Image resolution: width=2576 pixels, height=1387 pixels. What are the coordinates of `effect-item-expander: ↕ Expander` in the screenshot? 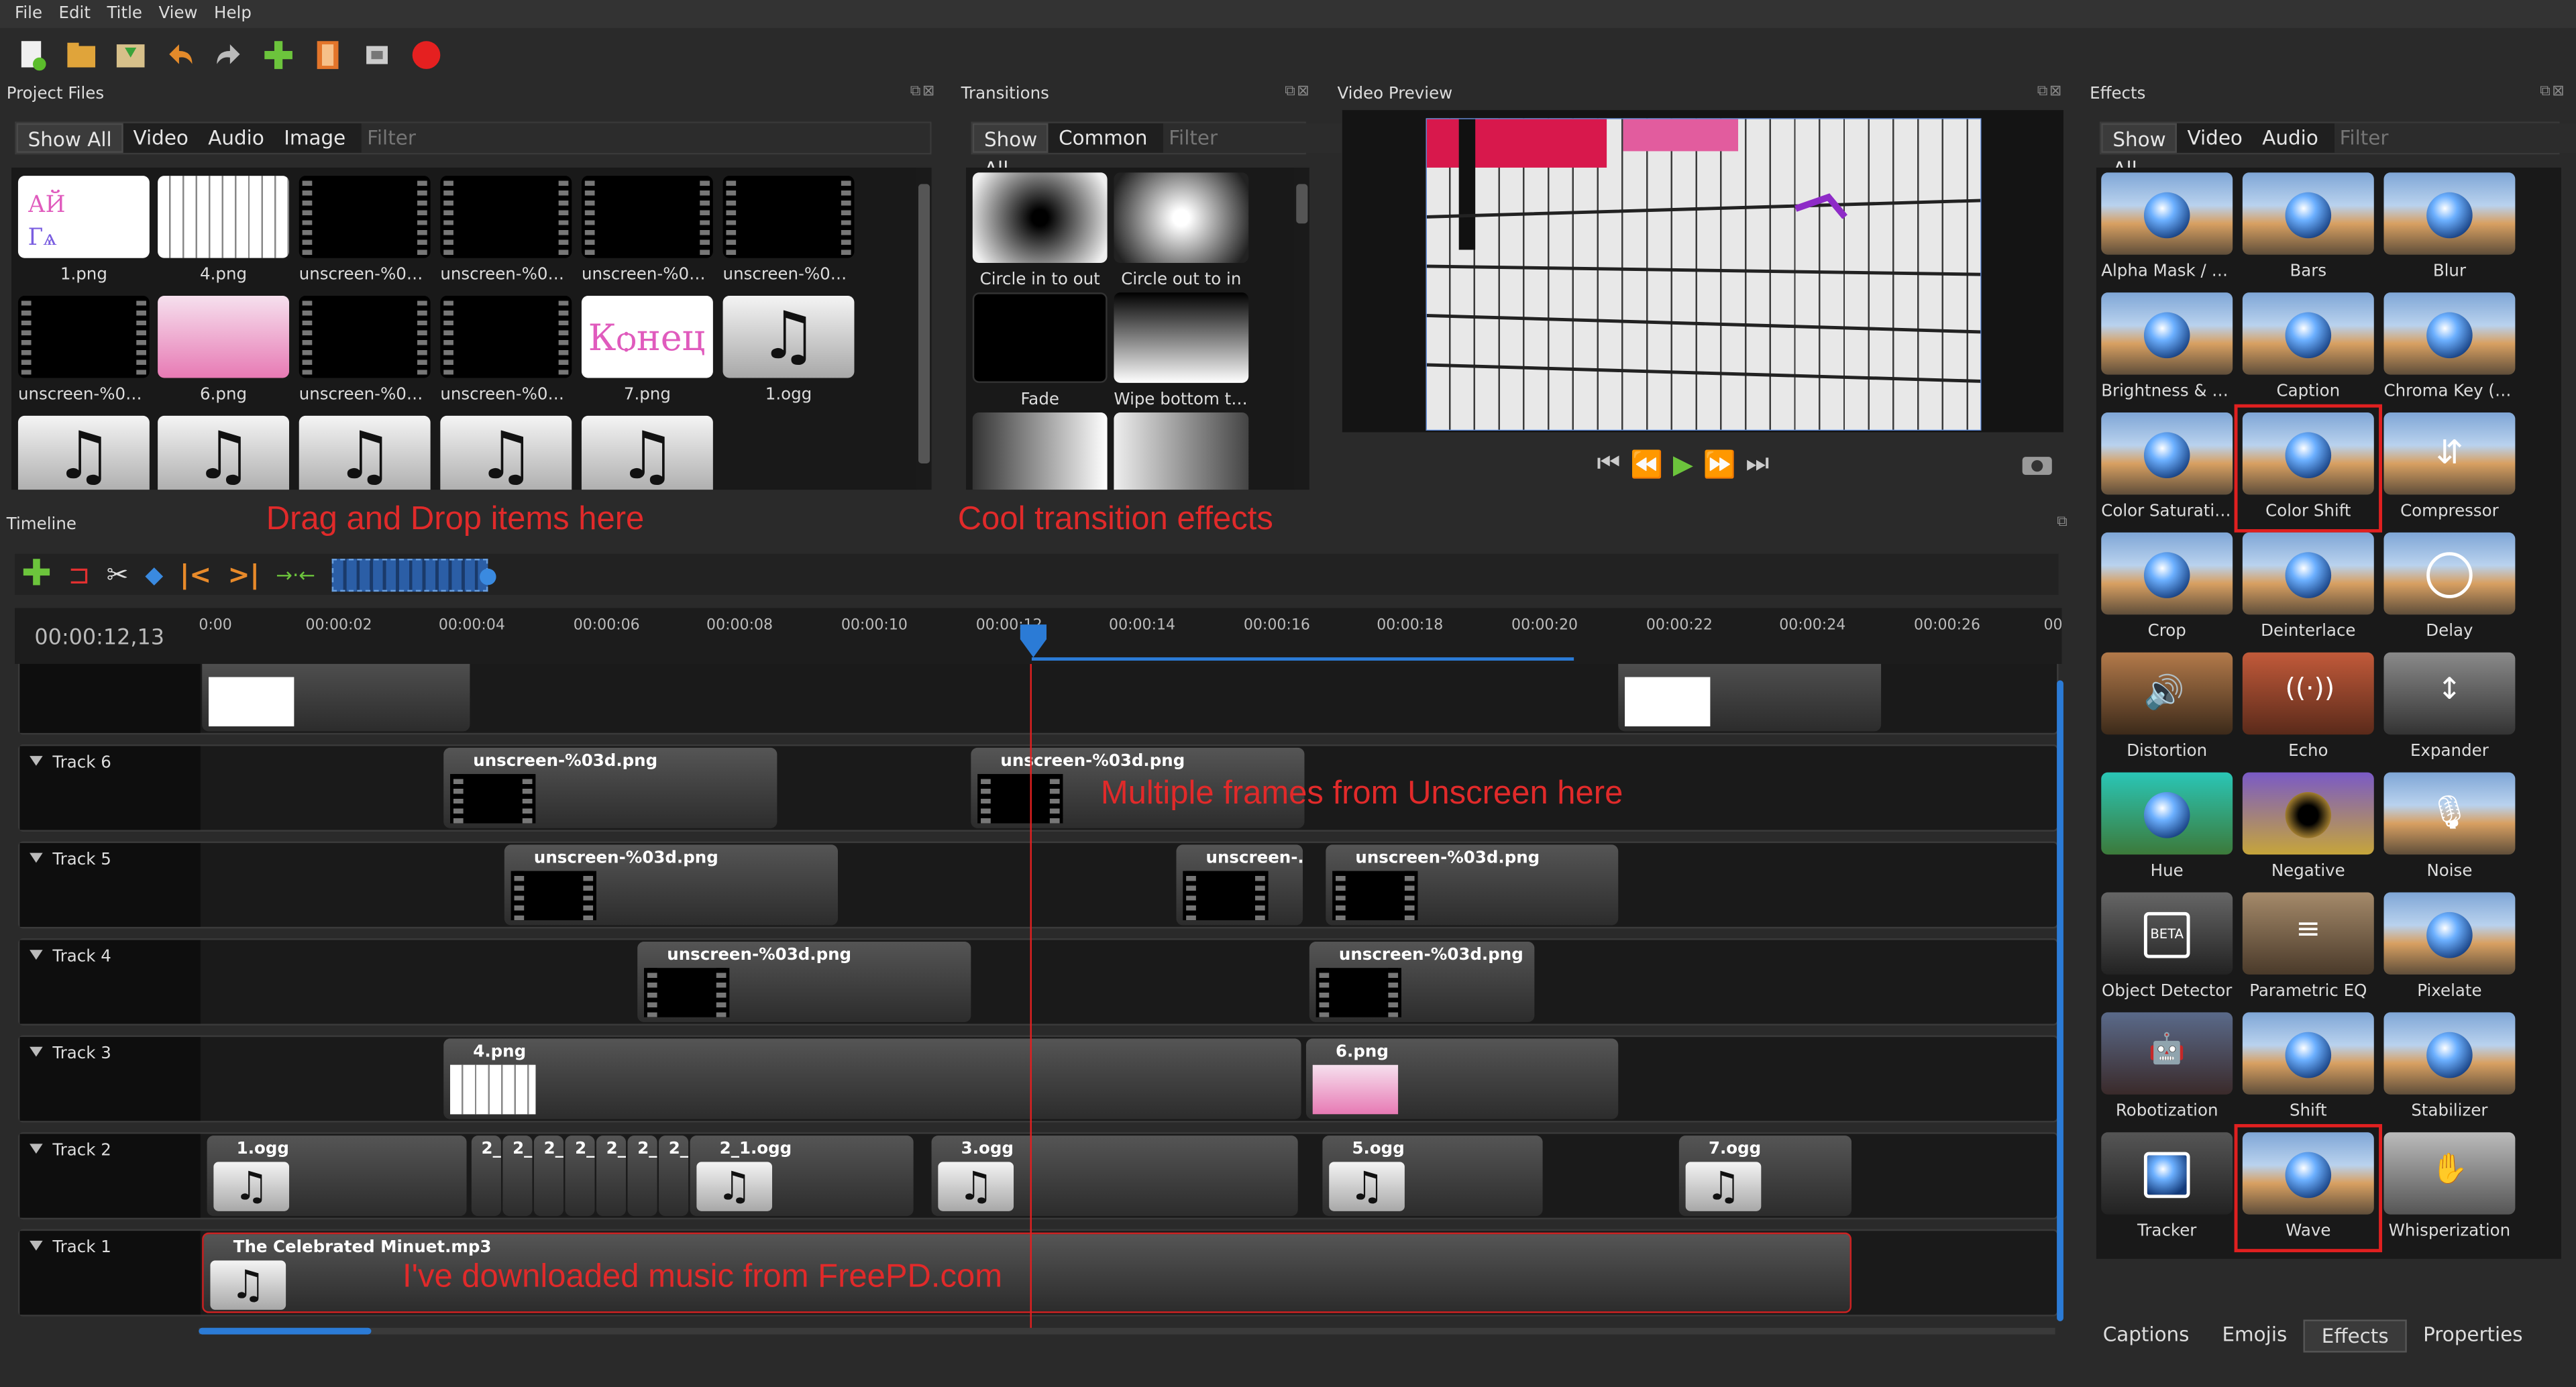 It's located at (2449, 706).